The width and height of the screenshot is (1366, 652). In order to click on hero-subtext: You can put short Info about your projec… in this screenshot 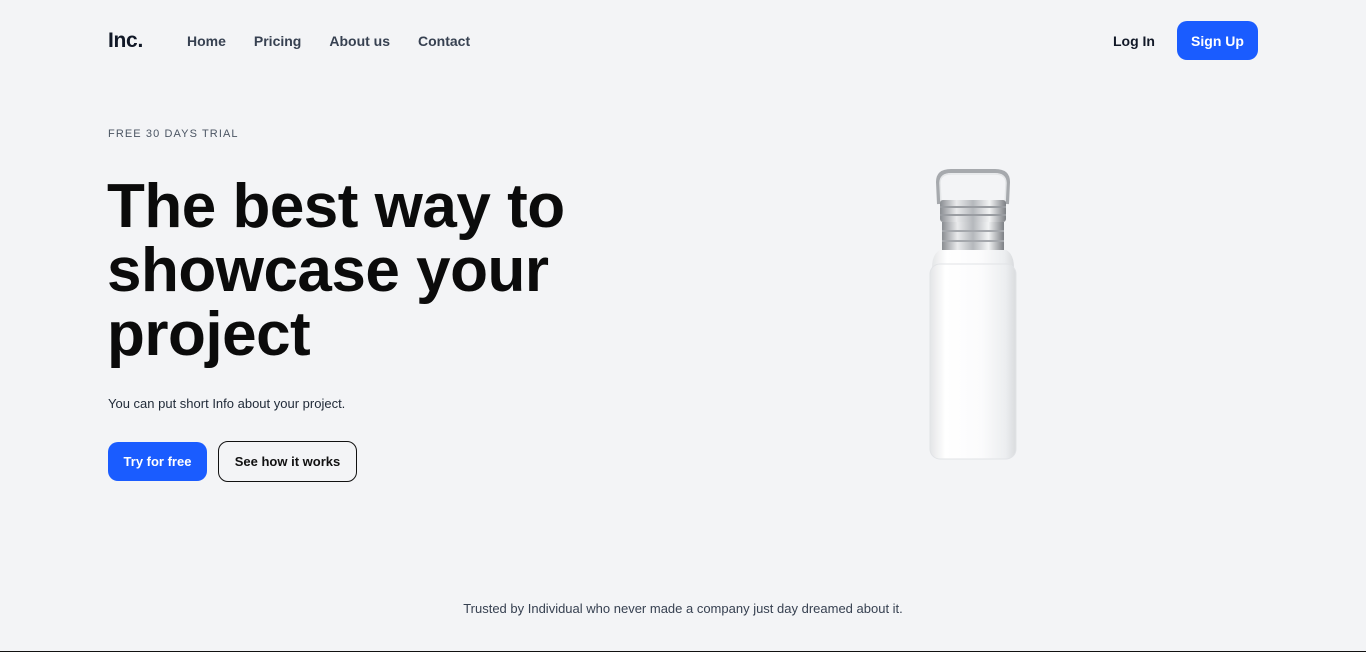, I will do `click(227, 403)`.